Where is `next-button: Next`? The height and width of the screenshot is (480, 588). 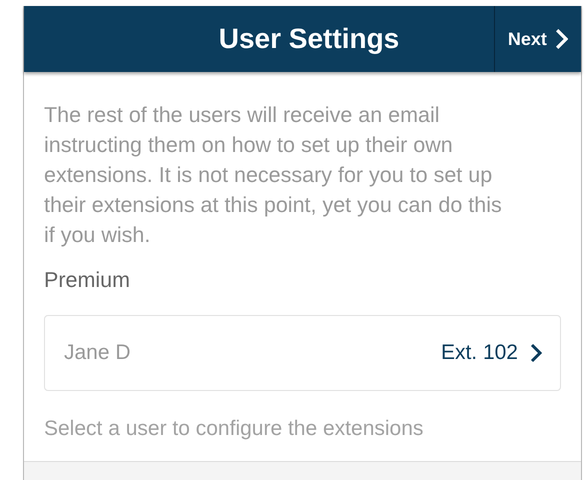
next-button: Next is located at coordinates (537, 39).